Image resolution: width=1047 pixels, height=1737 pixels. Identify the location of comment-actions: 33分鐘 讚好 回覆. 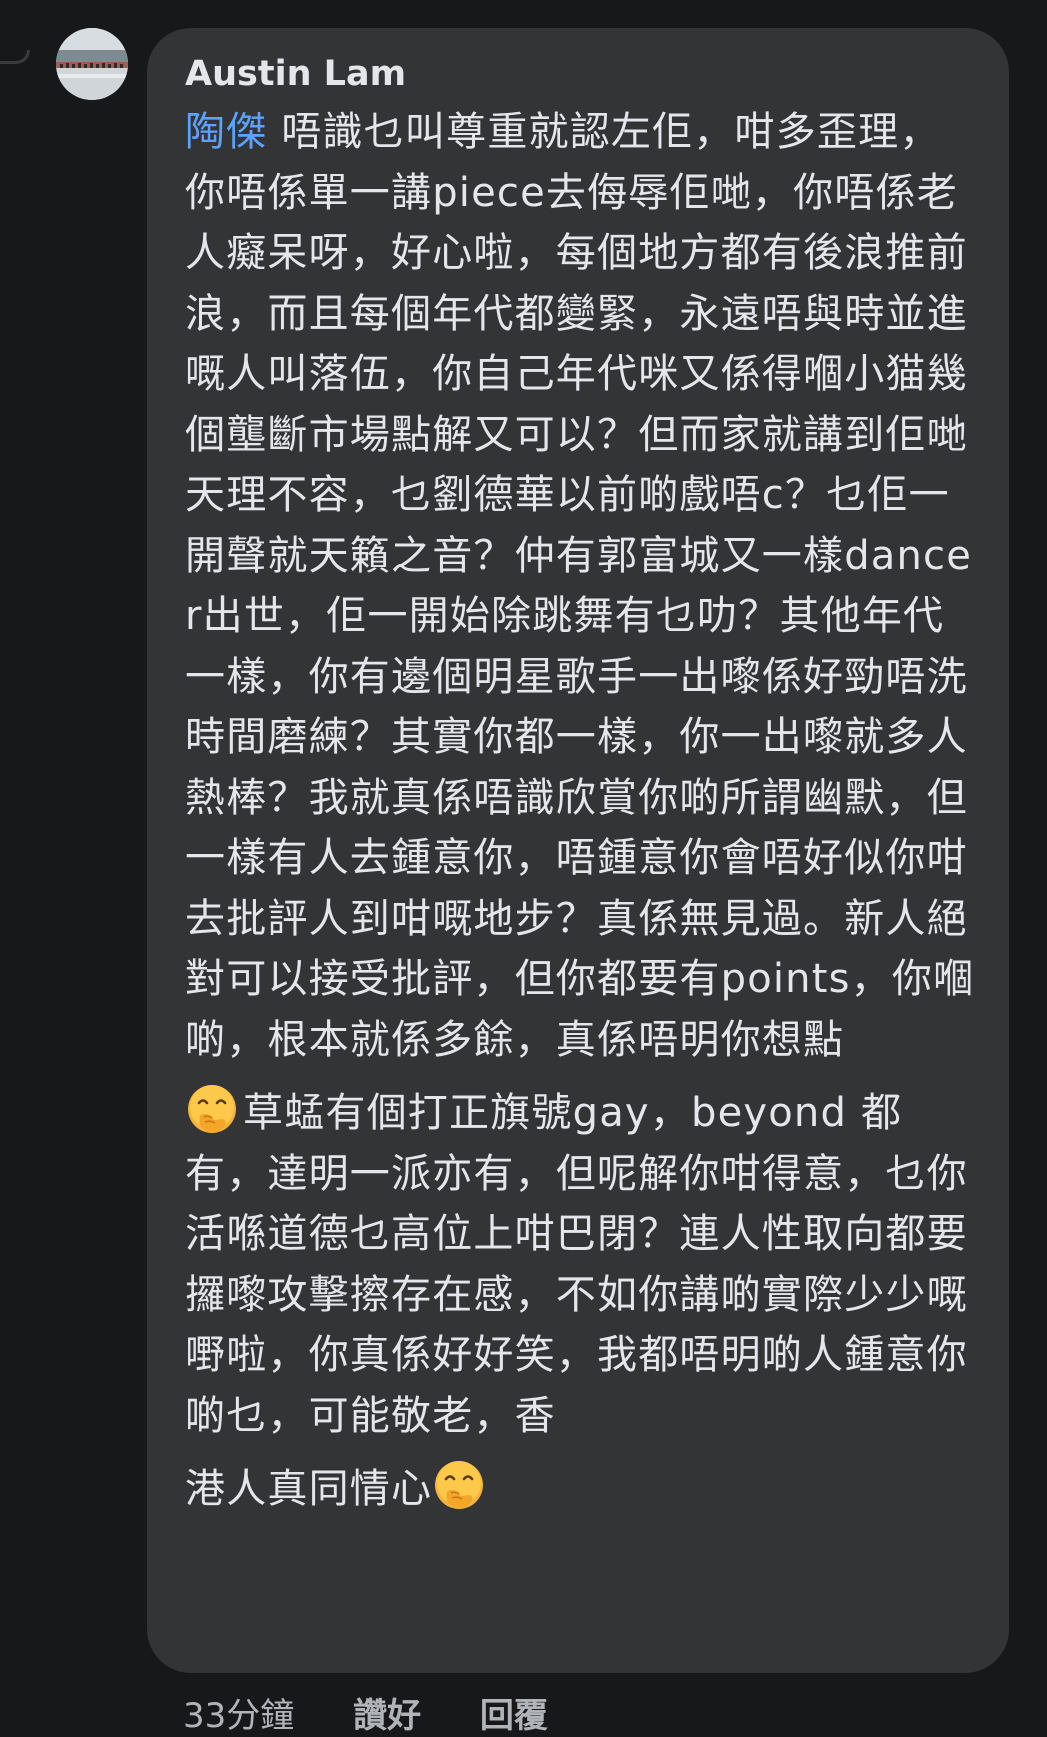
(389, 1712).